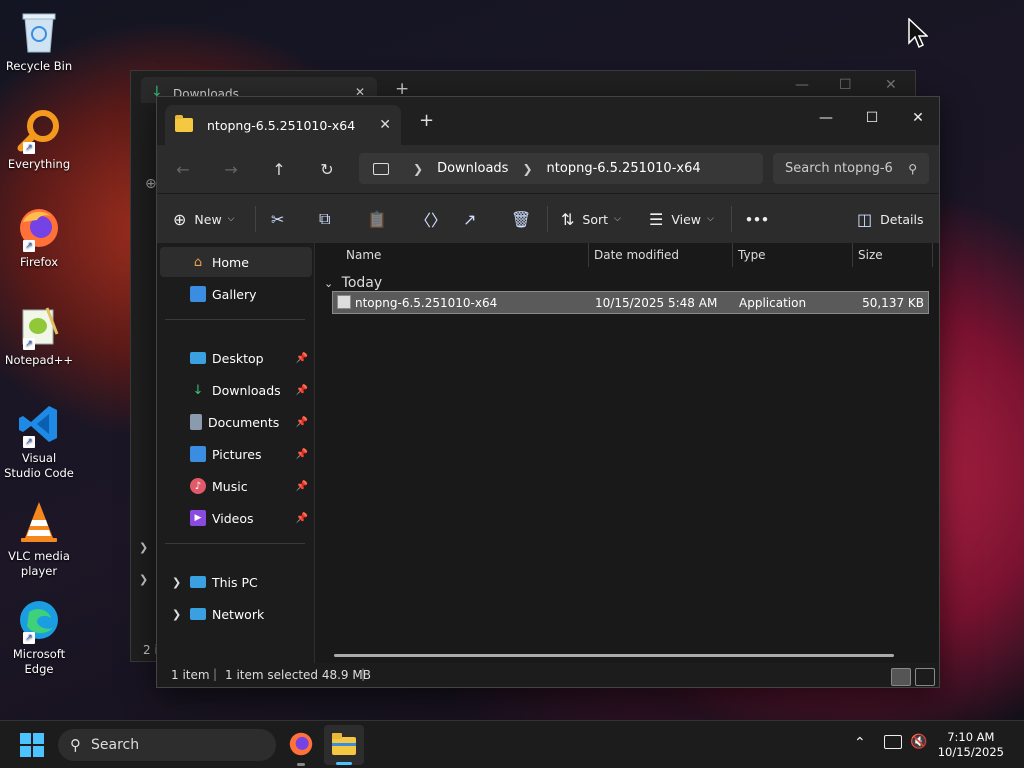  What do you see at coordinates (301, 764) in the screenshot?
I see `running-indicator` at bounding box center [301, 764].